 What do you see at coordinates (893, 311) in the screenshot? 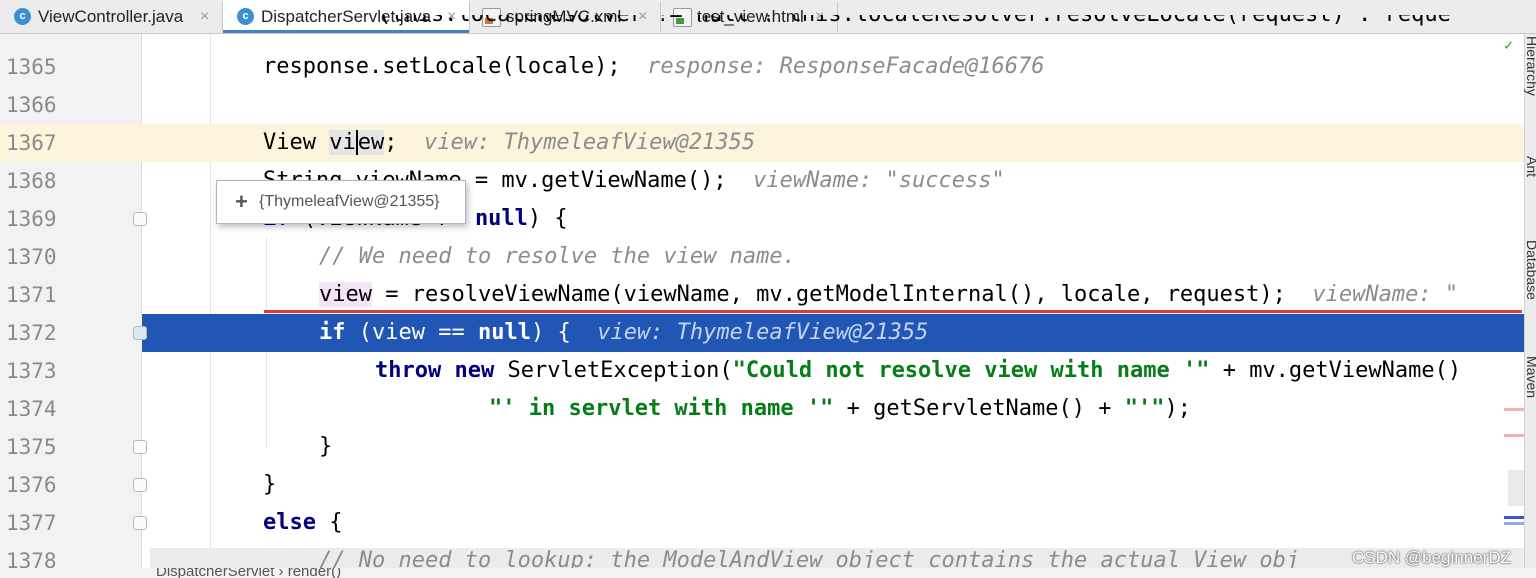
I see `error-underline` at bounding box center [893, 311].